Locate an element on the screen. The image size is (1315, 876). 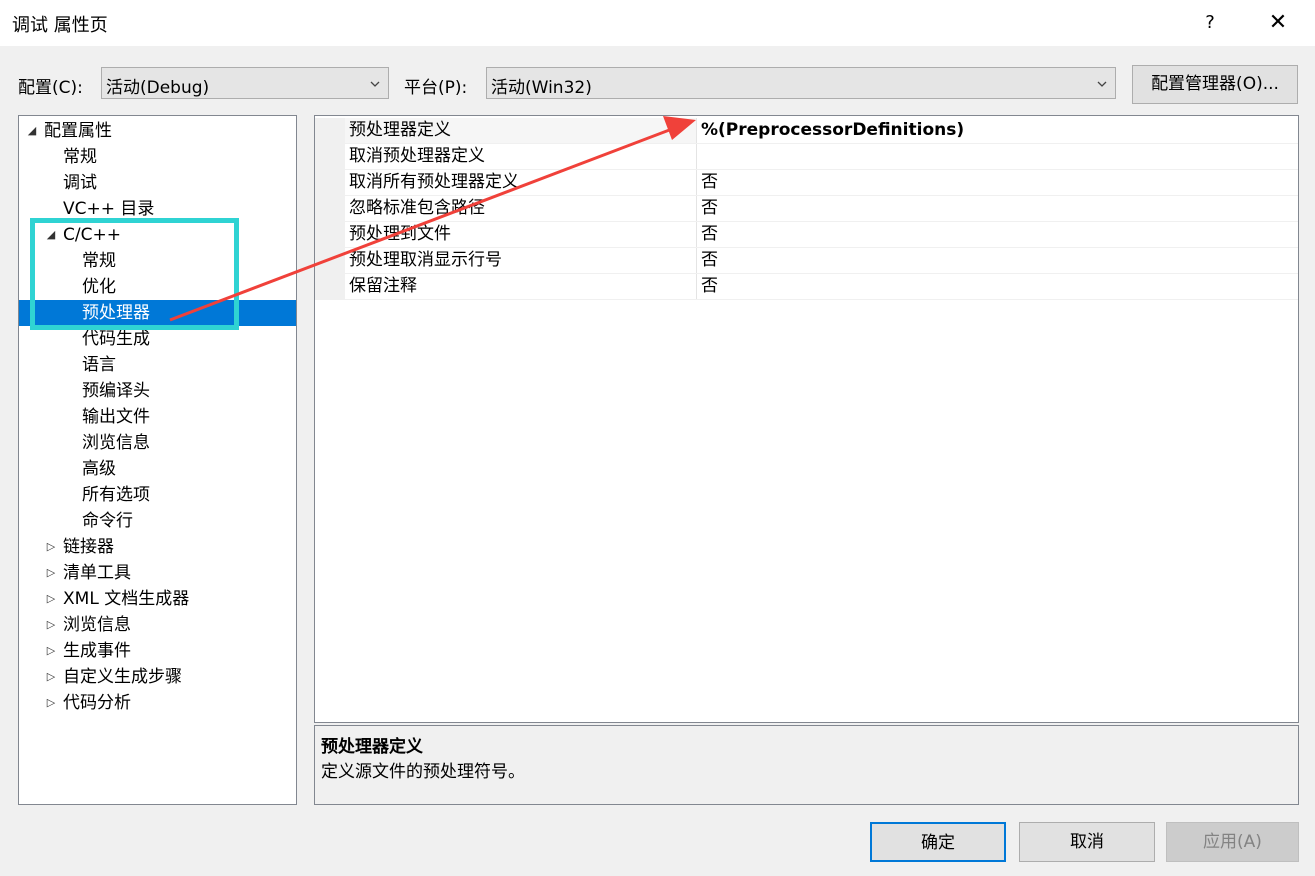
annotation-arrowhead is located at coordinates (679, 128).